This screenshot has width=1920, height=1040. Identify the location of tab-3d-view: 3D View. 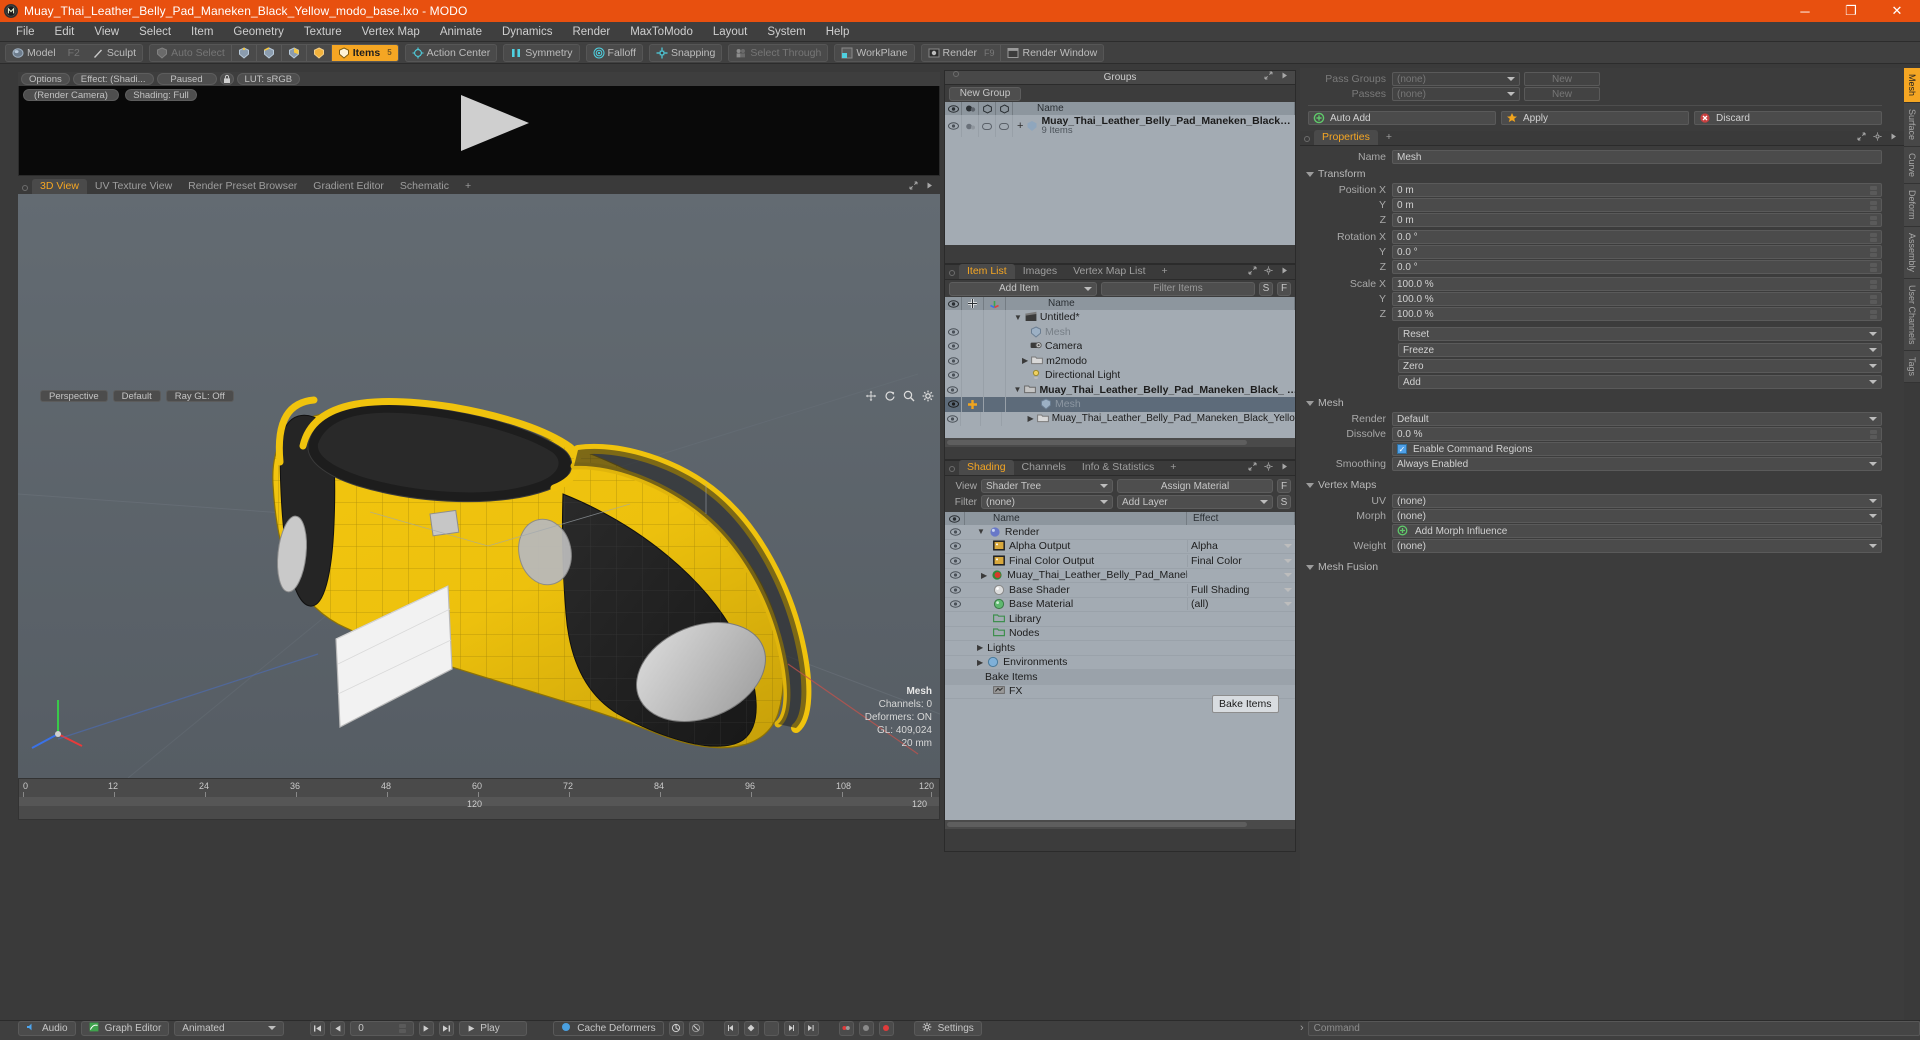
(59, 186).